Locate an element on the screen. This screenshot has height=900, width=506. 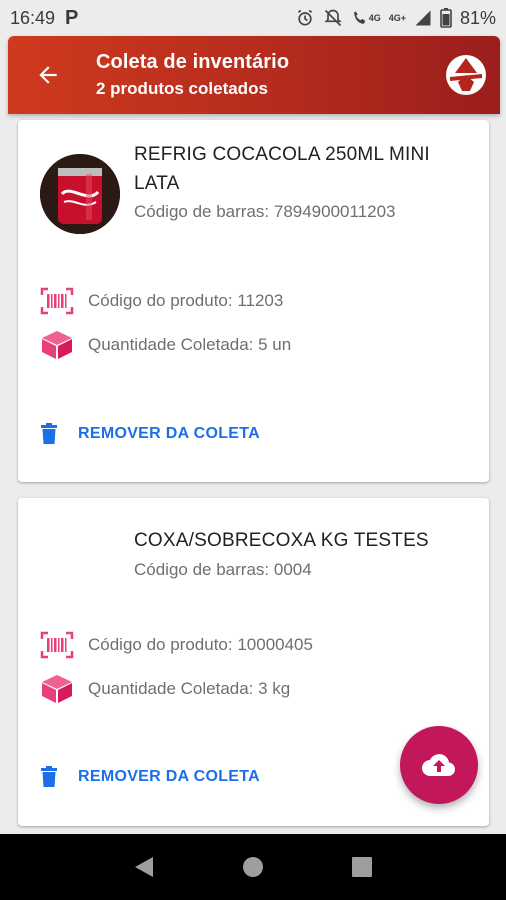
triangle-back-icon is located at coordinates (144, 867).